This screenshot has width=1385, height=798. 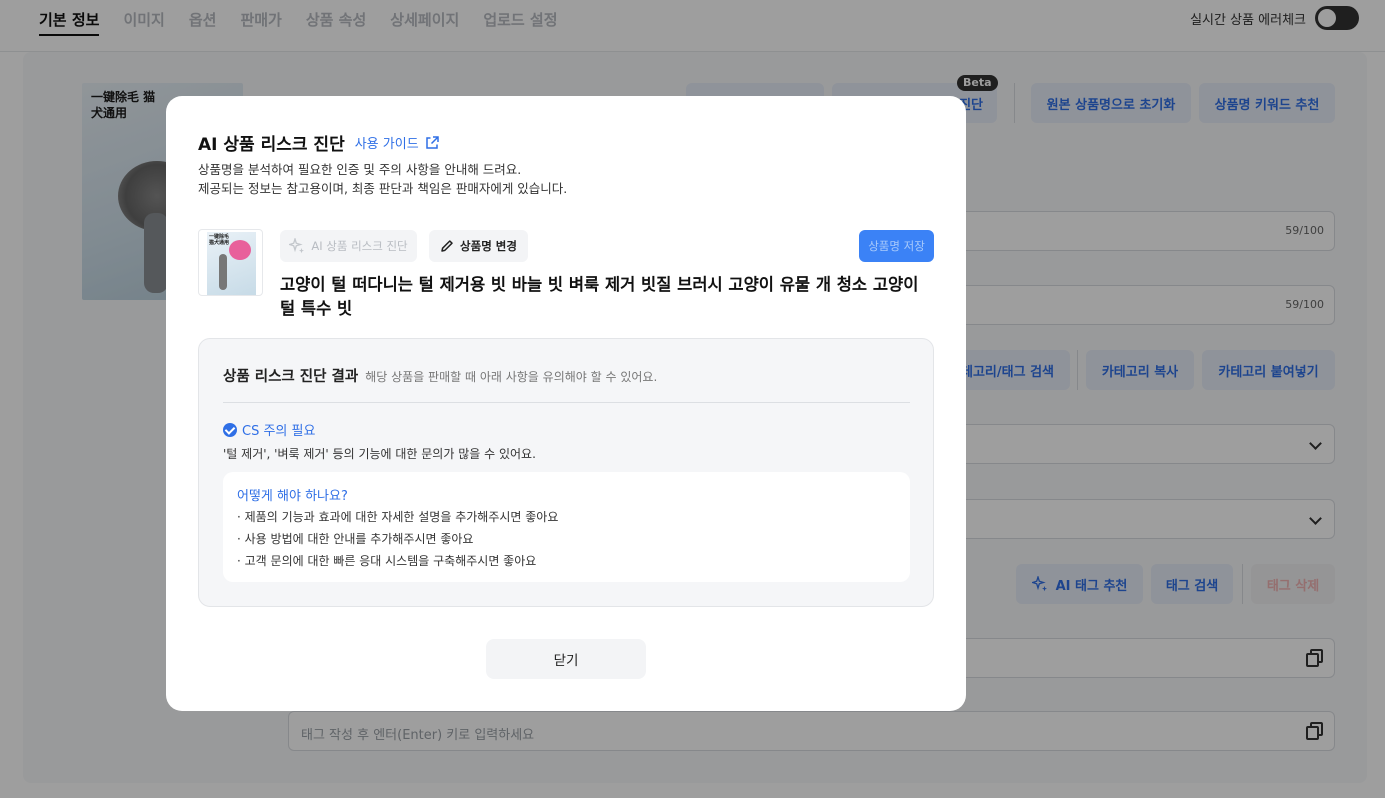 I want to click on modal-header: AI 상품 리스크 진단 사용 가이드, so click(x=319, y=142).